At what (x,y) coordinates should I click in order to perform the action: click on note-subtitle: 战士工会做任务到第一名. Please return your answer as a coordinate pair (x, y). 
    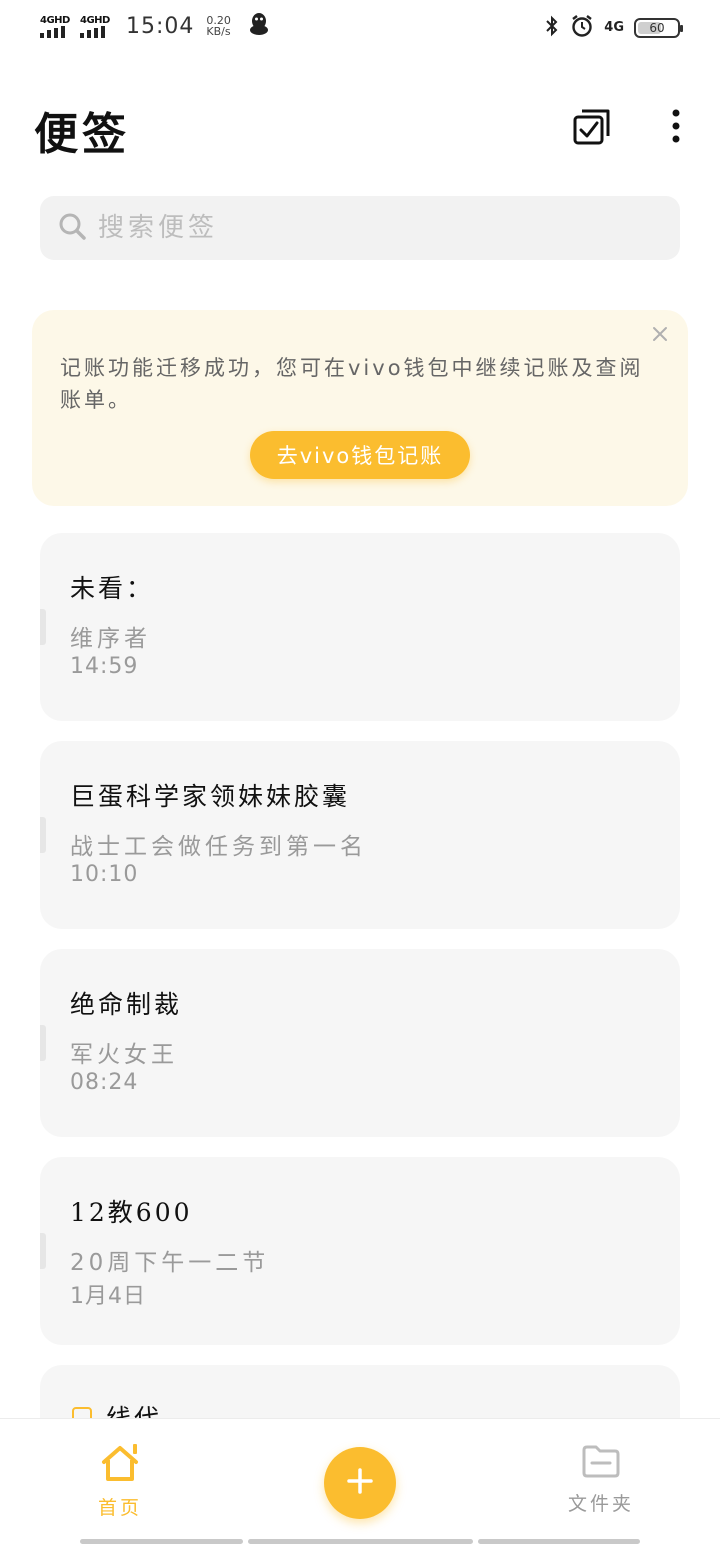
    Looking at the image, I should click on (218, 847).